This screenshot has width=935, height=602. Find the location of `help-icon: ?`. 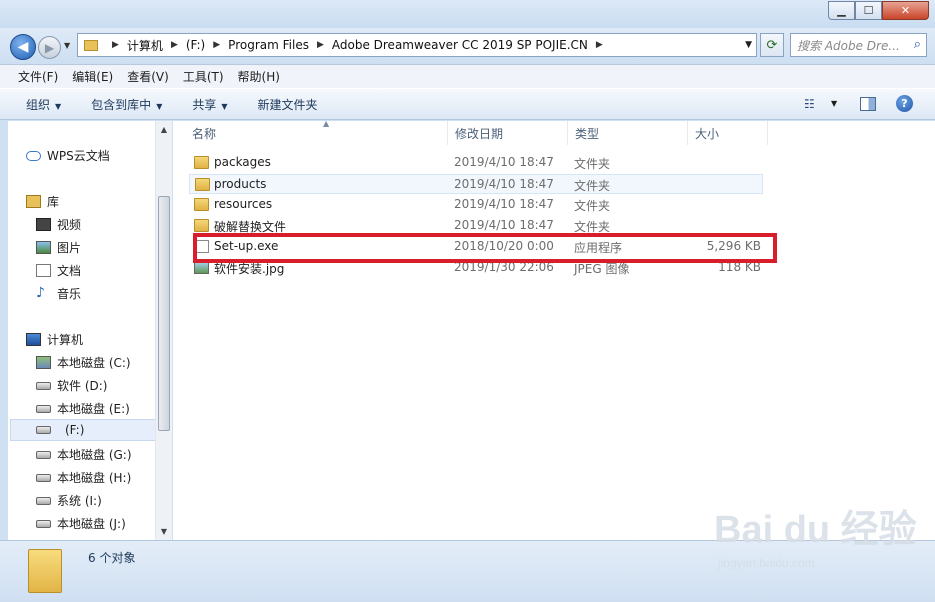

help-icon: ? is located at coordinates (904, 103).